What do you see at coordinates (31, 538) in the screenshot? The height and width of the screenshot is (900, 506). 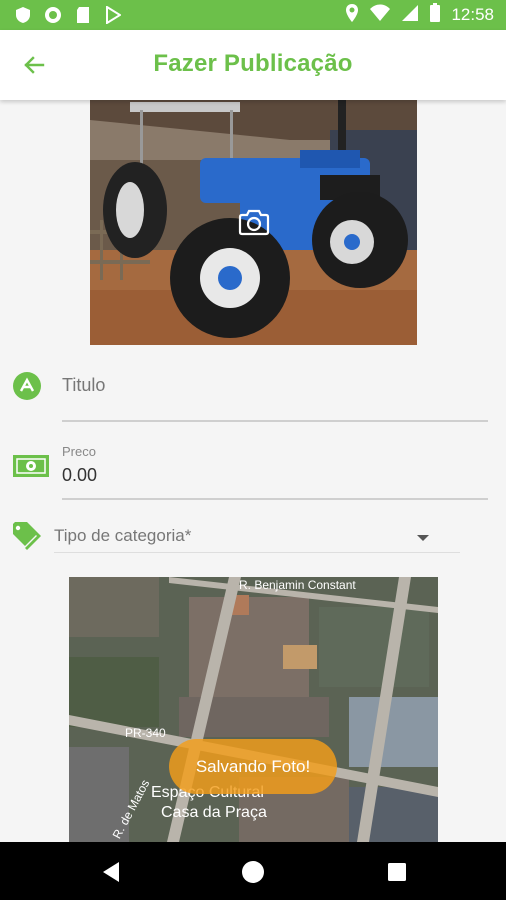 I see `tag-icon` at bounding box center [31, 538].